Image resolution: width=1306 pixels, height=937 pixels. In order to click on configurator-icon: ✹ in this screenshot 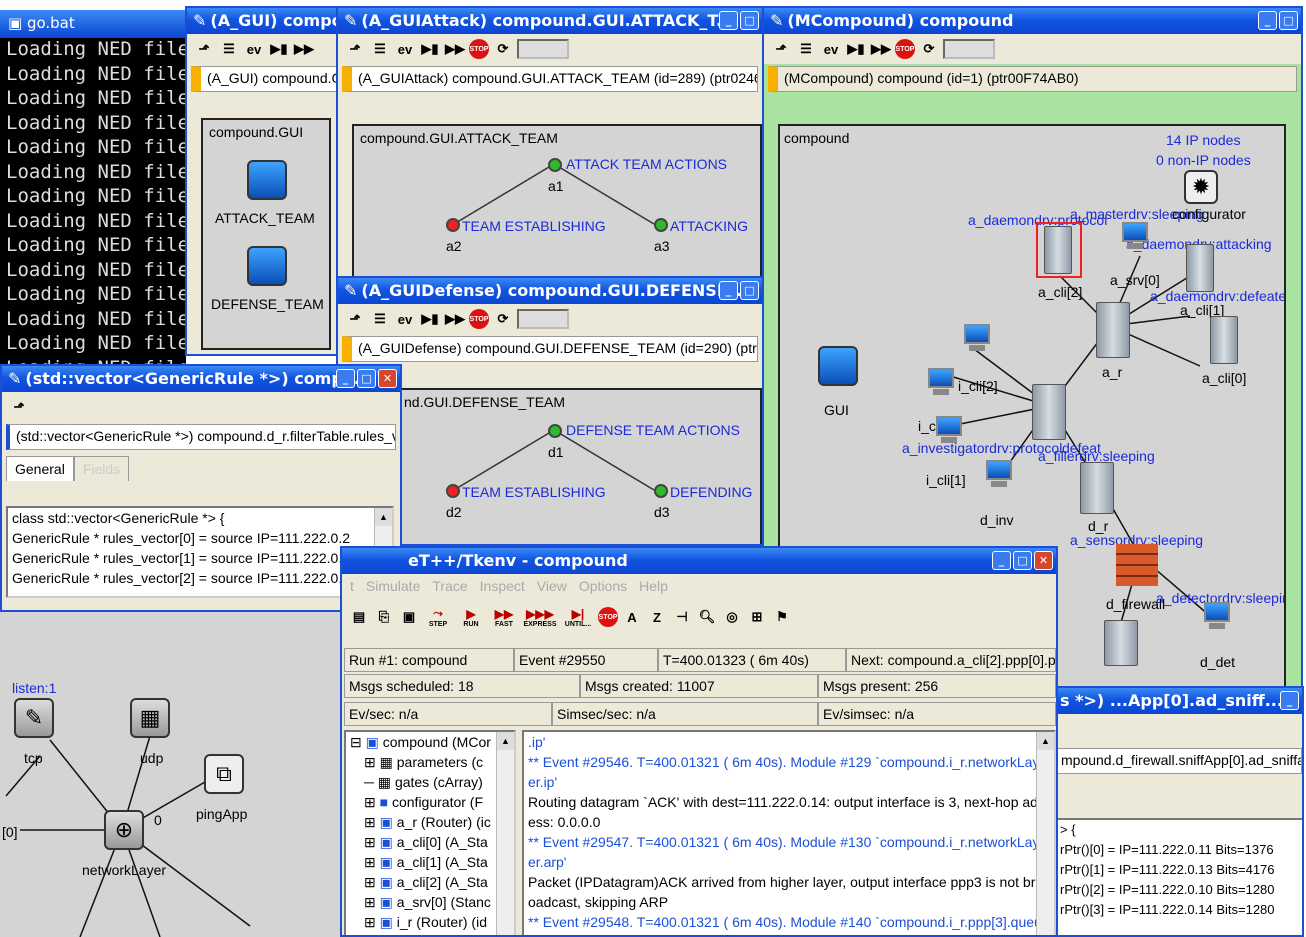, I will do `click(1201, 187)`.